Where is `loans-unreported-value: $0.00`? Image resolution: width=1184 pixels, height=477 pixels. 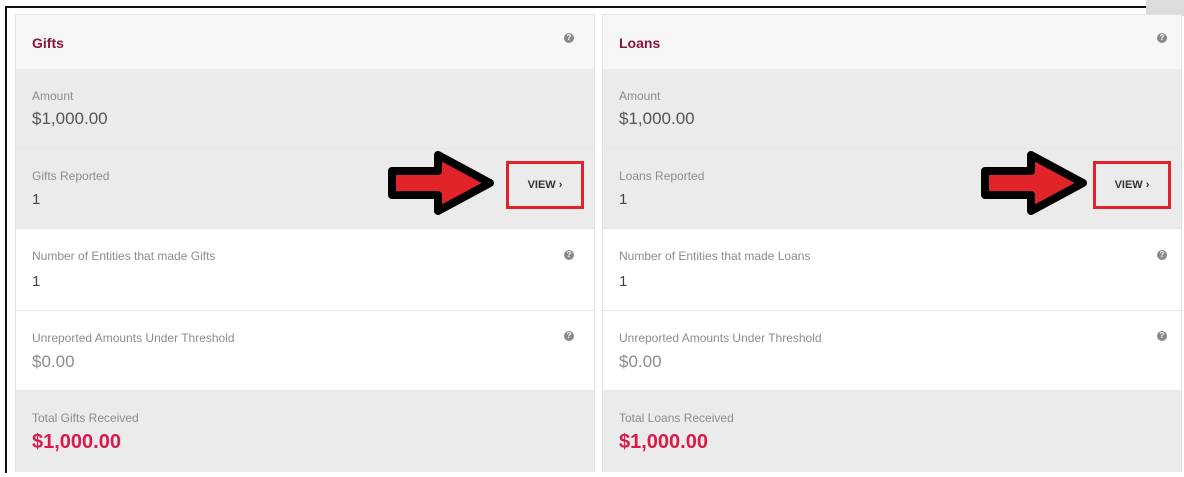
loans-unreported-value: $0.00 is located at coordinates (640, 361).